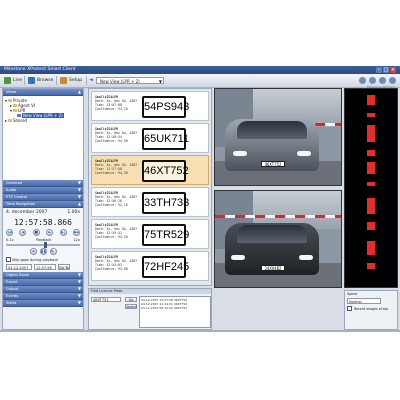 This screenshot has width=400, height=400. Describe the element at coordinates (91, 80) in the screenshot. I see `back-arrow-icon: ◄` at that location.